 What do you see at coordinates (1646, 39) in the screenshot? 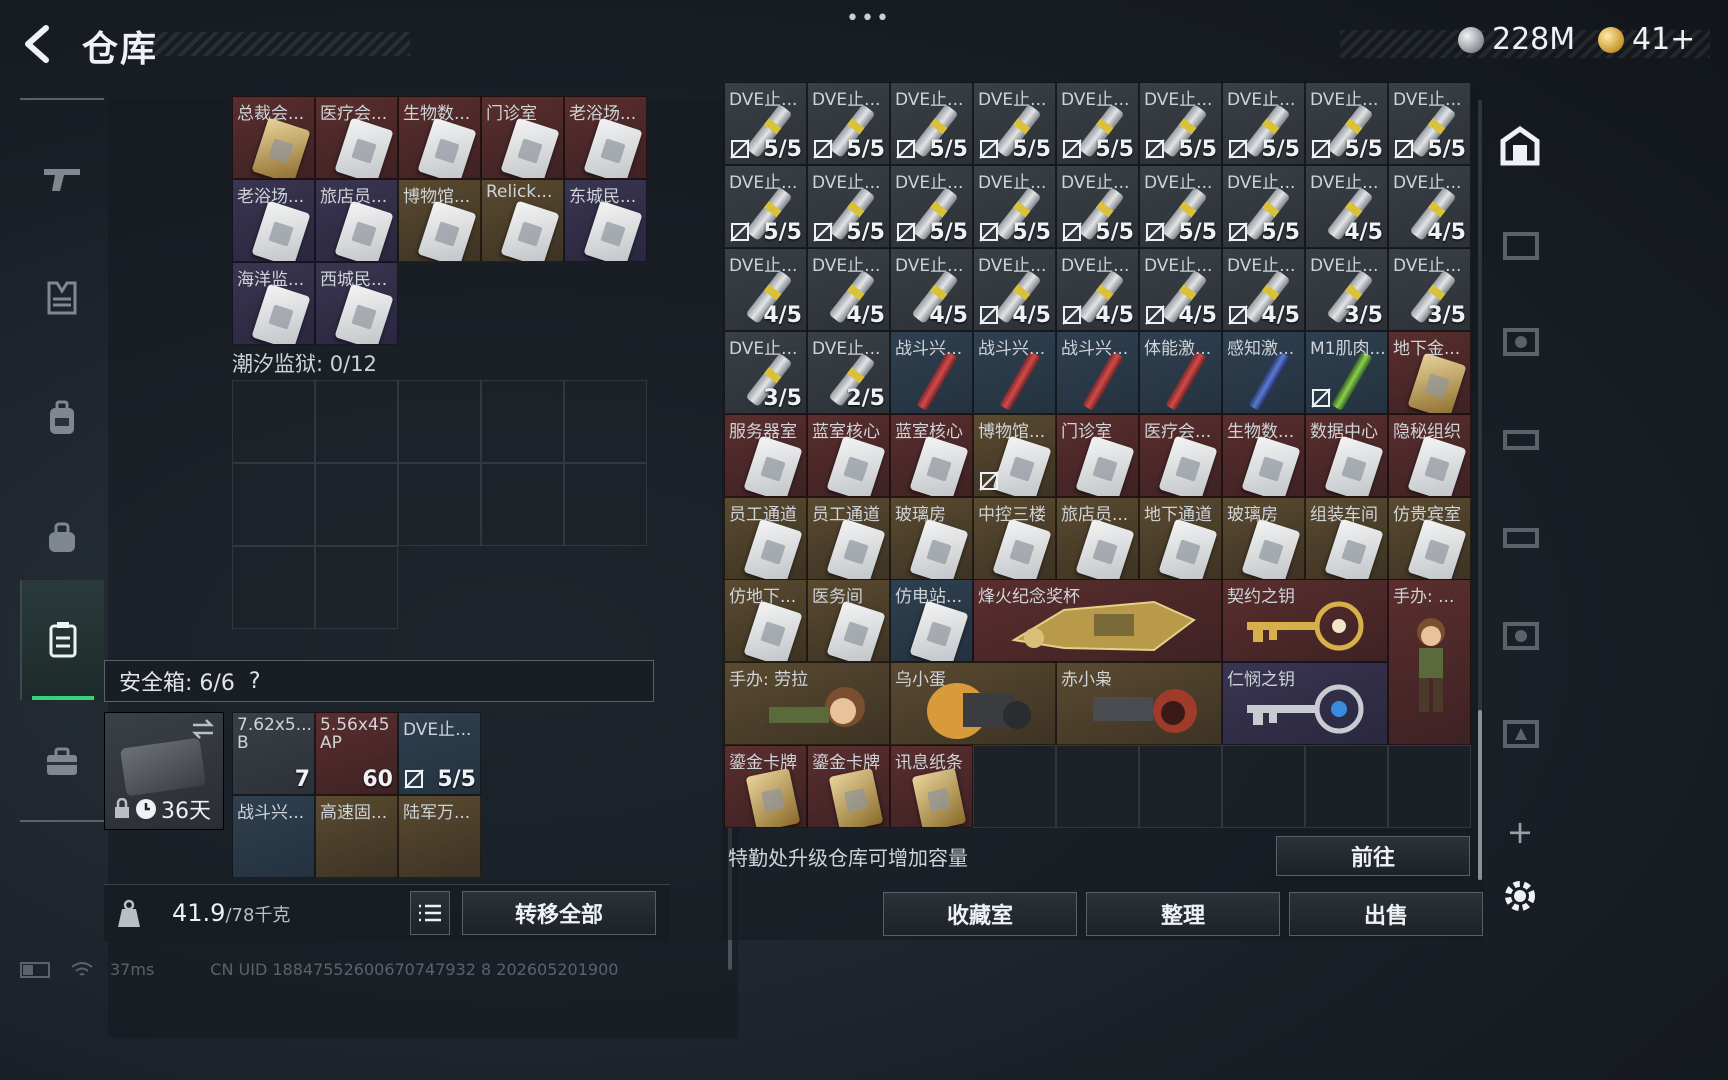
I see `currency-gold: 41+` at bounding box center [1646, 39].